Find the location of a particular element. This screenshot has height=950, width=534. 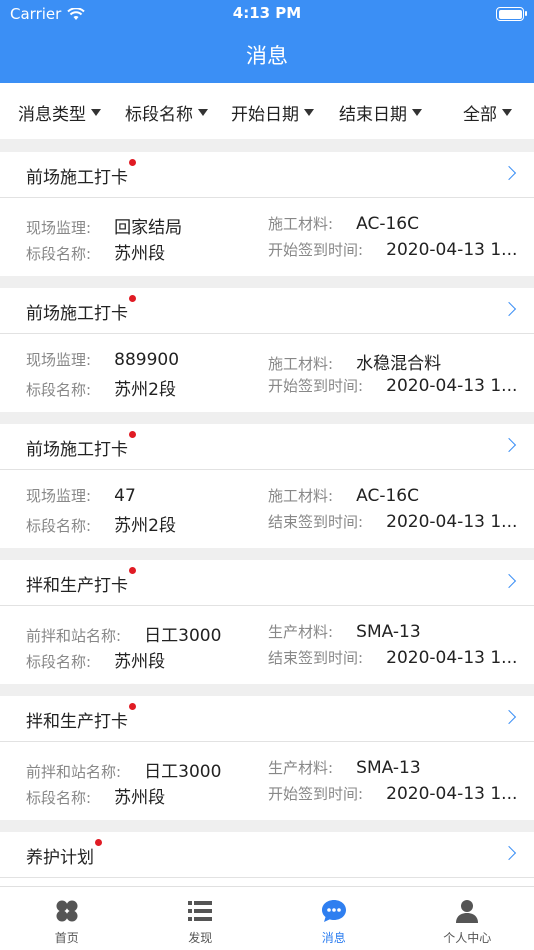

tab-home: 首页 is located at coordinates (67, 918).